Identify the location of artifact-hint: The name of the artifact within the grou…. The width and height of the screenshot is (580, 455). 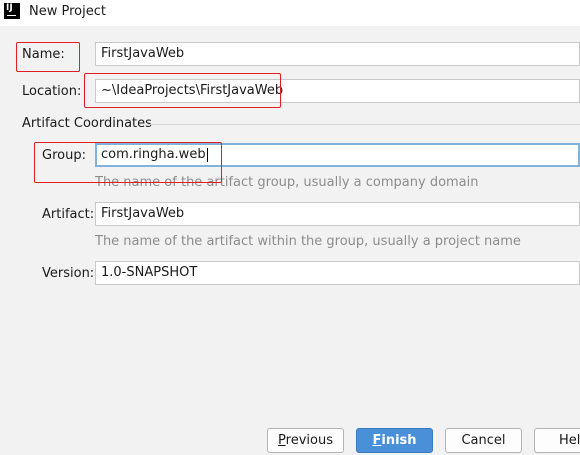
(308, 241).